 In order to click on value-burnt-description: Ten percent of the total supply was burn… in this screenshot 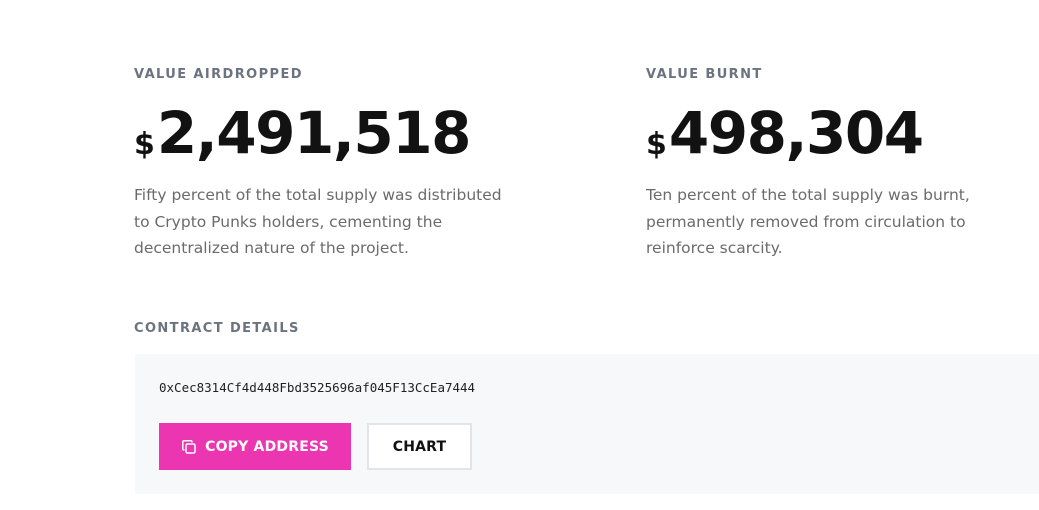, I will do `click(808, 221)`.